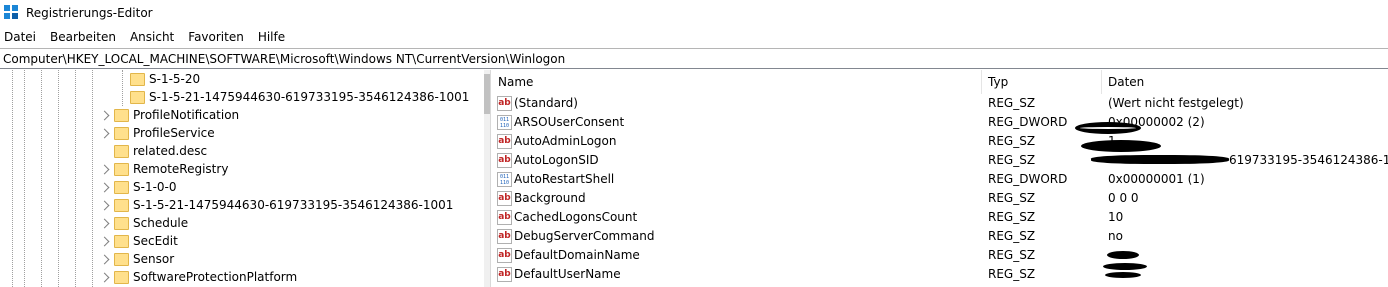  What do you see at coordinates (1116, 217) in the screenshot?
I see `value-data: 10` at bounding box center [1116, 217].